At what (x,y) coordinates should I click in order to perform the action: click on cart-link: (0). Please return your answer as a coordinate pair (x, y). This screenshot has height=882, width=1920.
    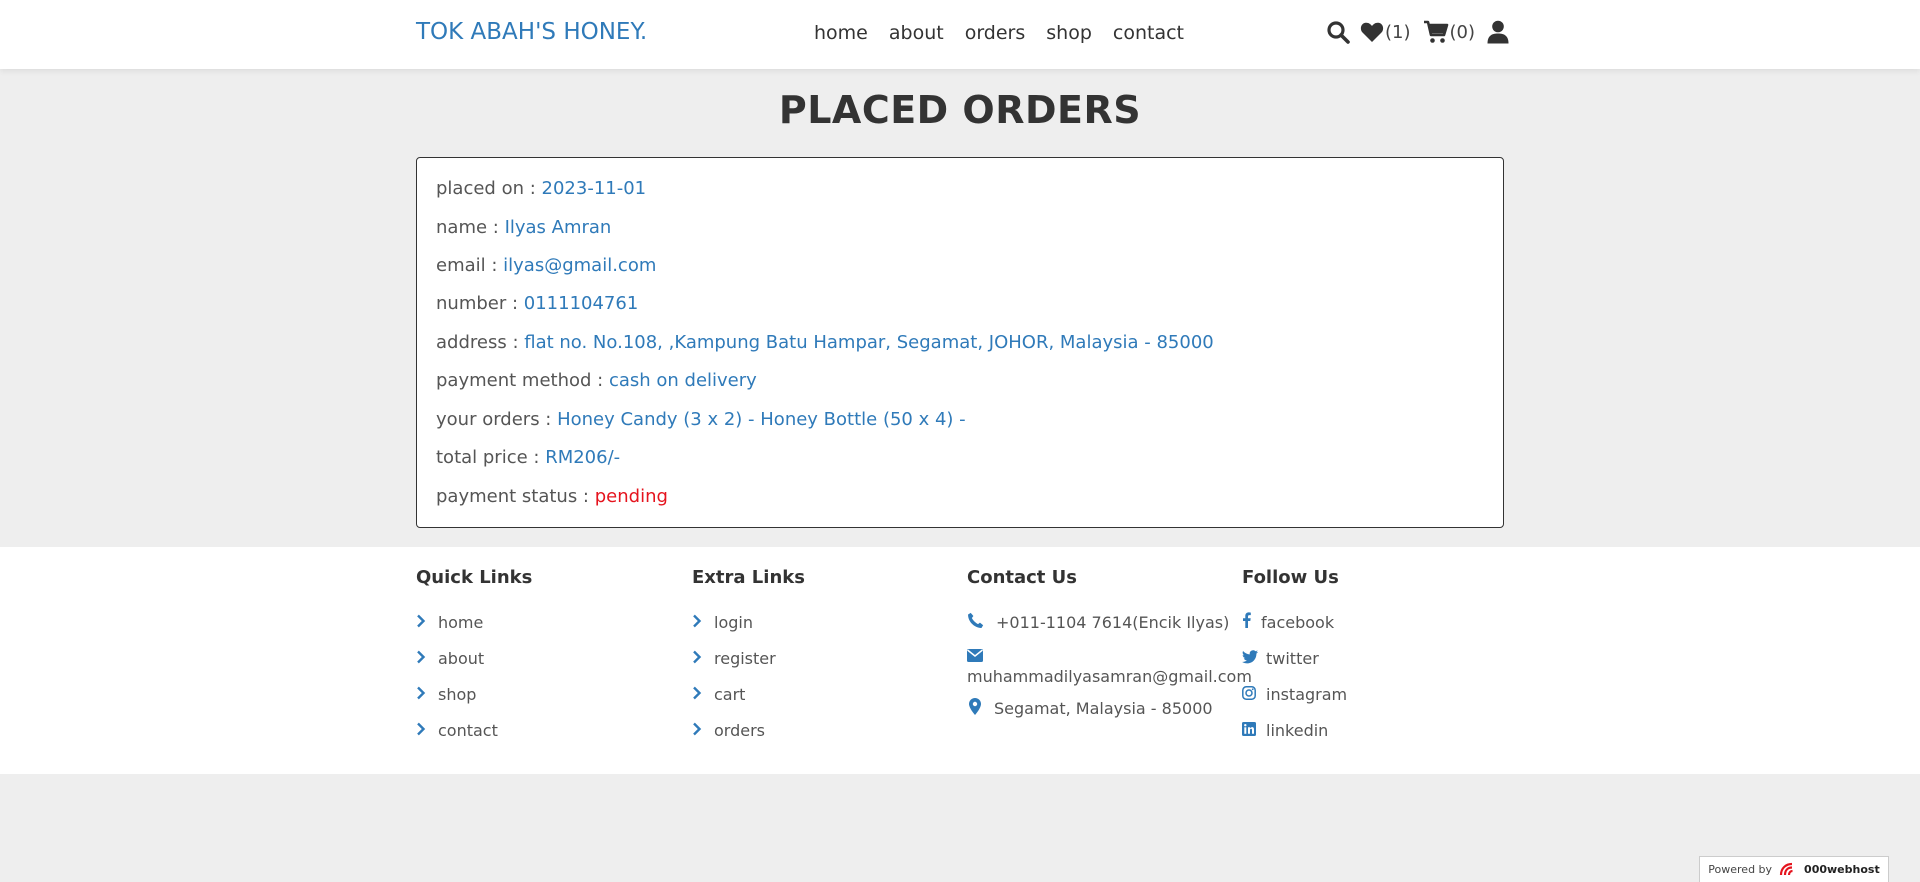
    Looking at the image, I should click on (1449, 32).